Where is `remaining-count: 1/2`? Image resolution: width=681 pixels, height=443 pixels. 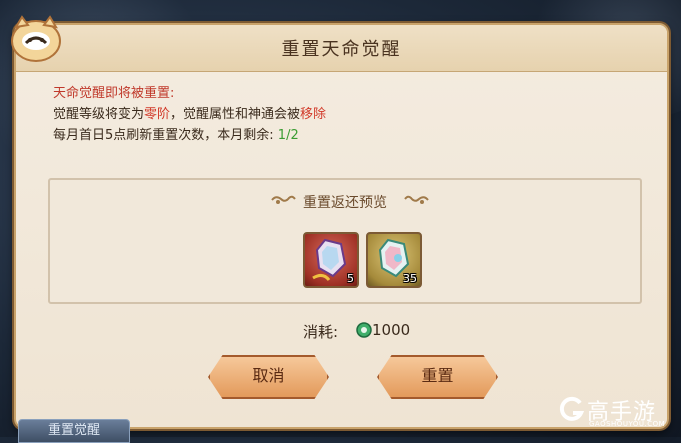 remaining-count: 1/2 is located at coordinates (288, 135).